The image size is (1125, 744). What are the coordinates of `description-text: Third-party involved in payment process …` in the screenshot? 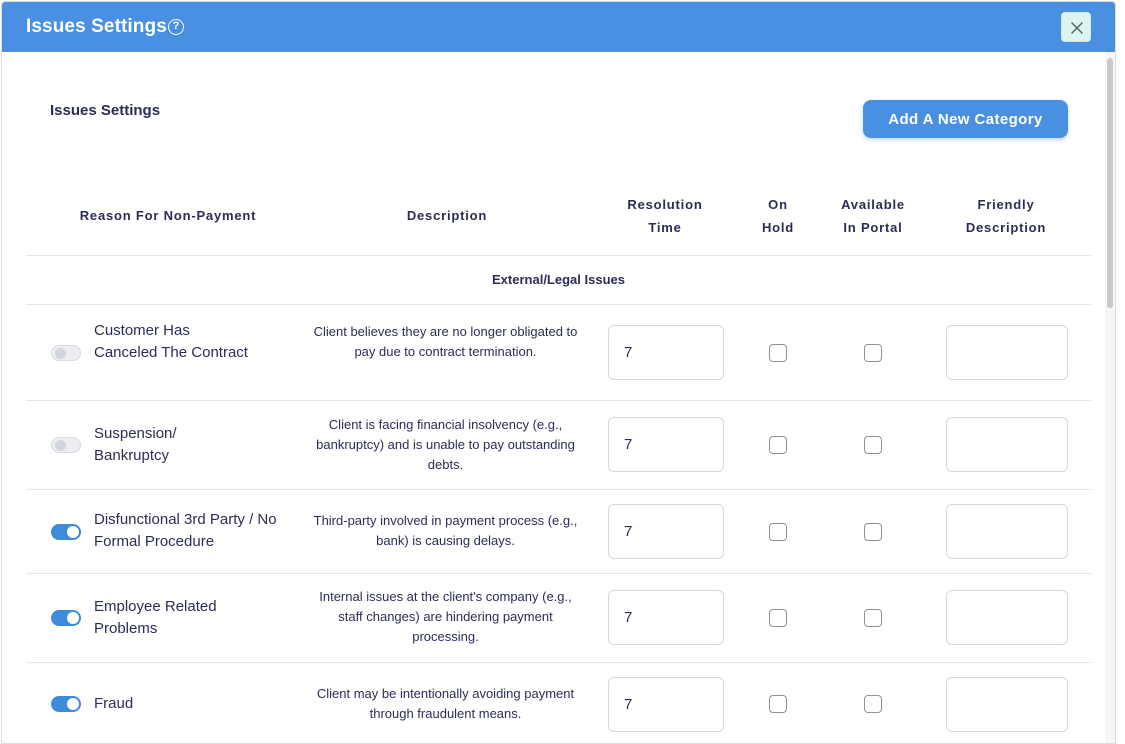 It's located at (445, 530).